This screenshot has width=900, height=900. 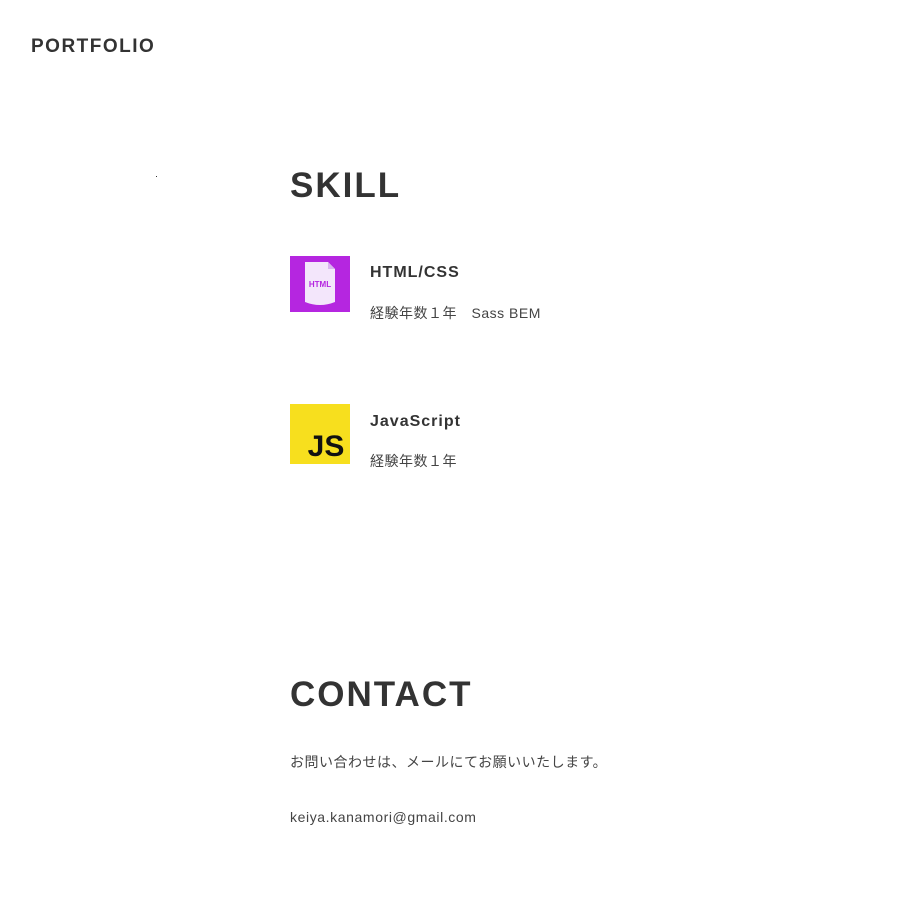 I want to click on js-icon-label: JS, so click(x=326, y=446).